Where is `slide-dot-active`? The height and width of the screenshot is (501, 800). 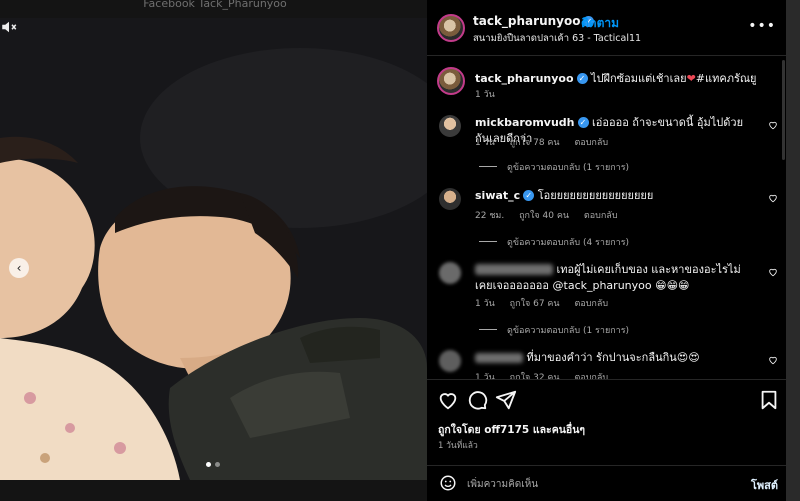 slide-dot-active is located at coordinates (208, 464).